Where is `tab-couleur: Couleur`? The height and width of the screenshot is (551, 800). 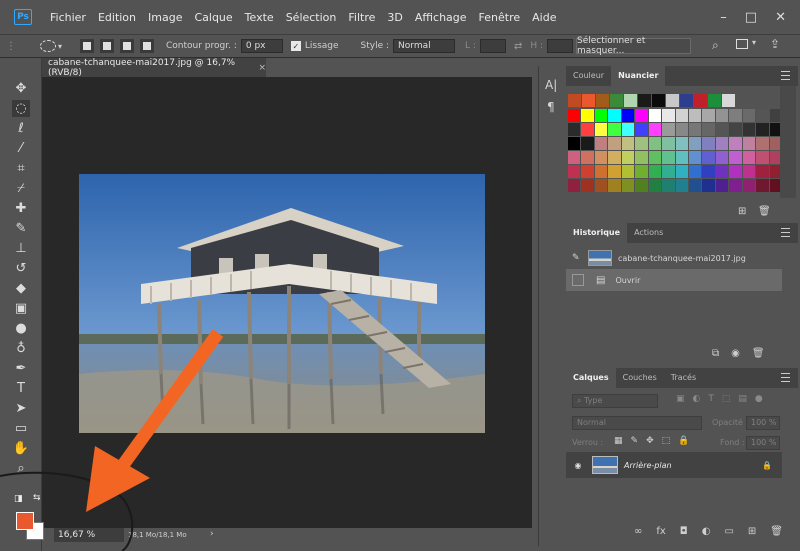
tab-couleur: Couleur is located at coordinates (588, 76).